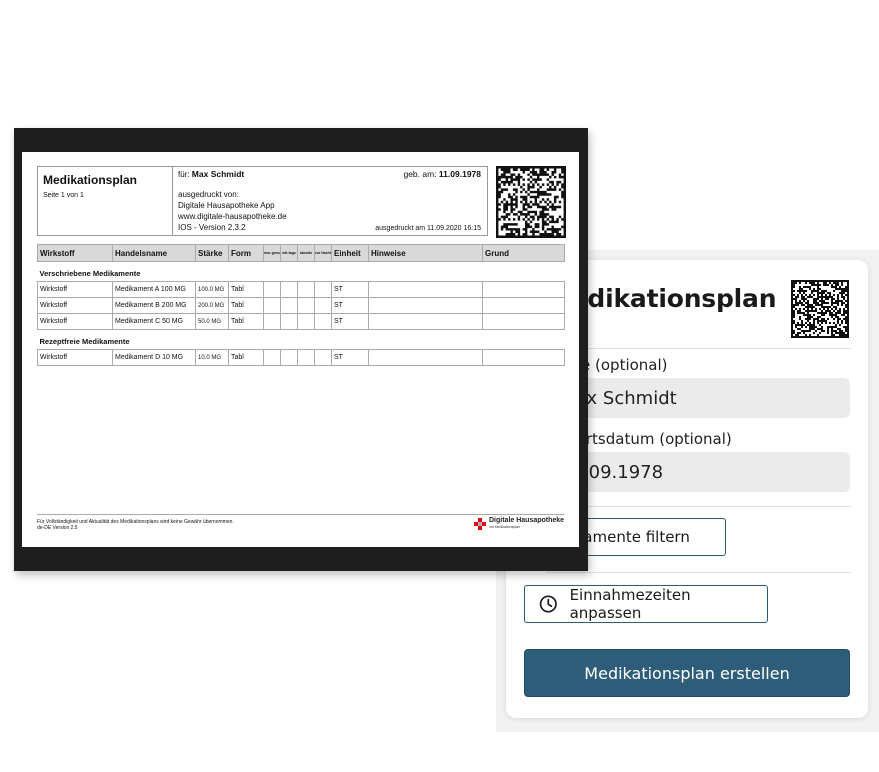  I want to click on cell-name: Medikament C 50 MG, so click(154, 321).